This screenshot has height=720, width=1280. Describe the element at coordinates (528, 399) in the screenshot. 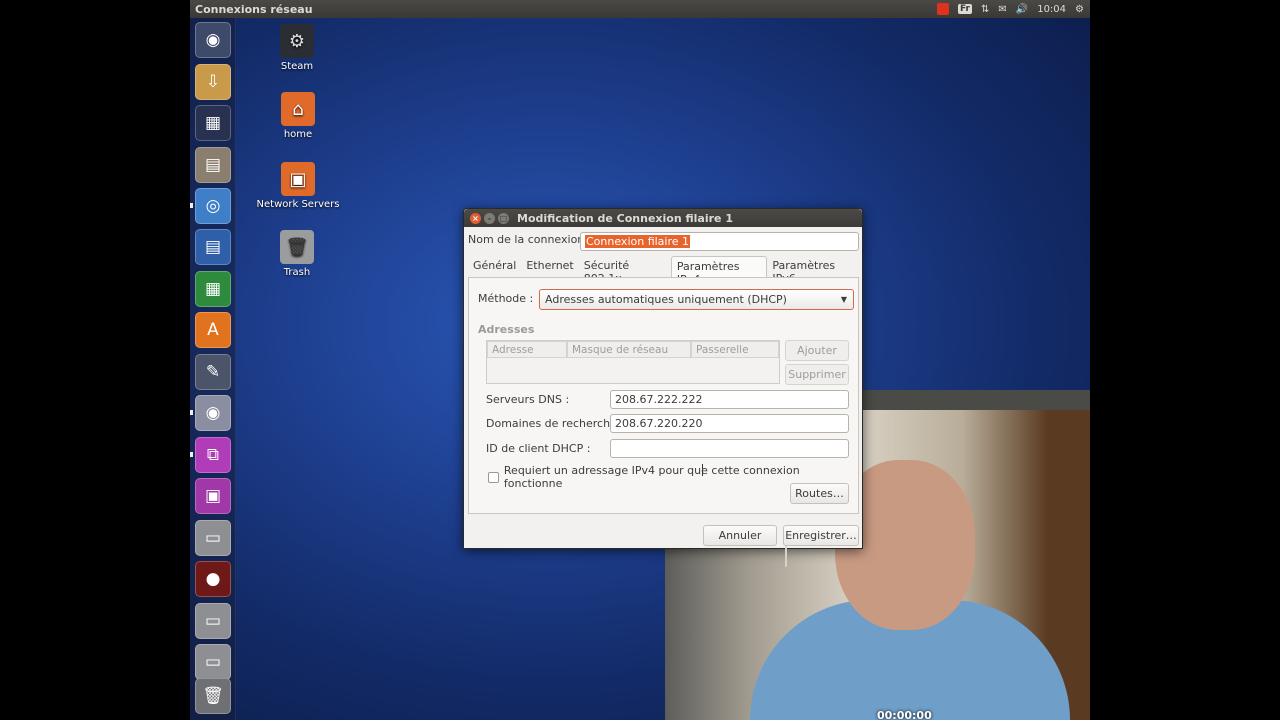

I see `dns-servers-label: Serveurs DNS :` at that location.